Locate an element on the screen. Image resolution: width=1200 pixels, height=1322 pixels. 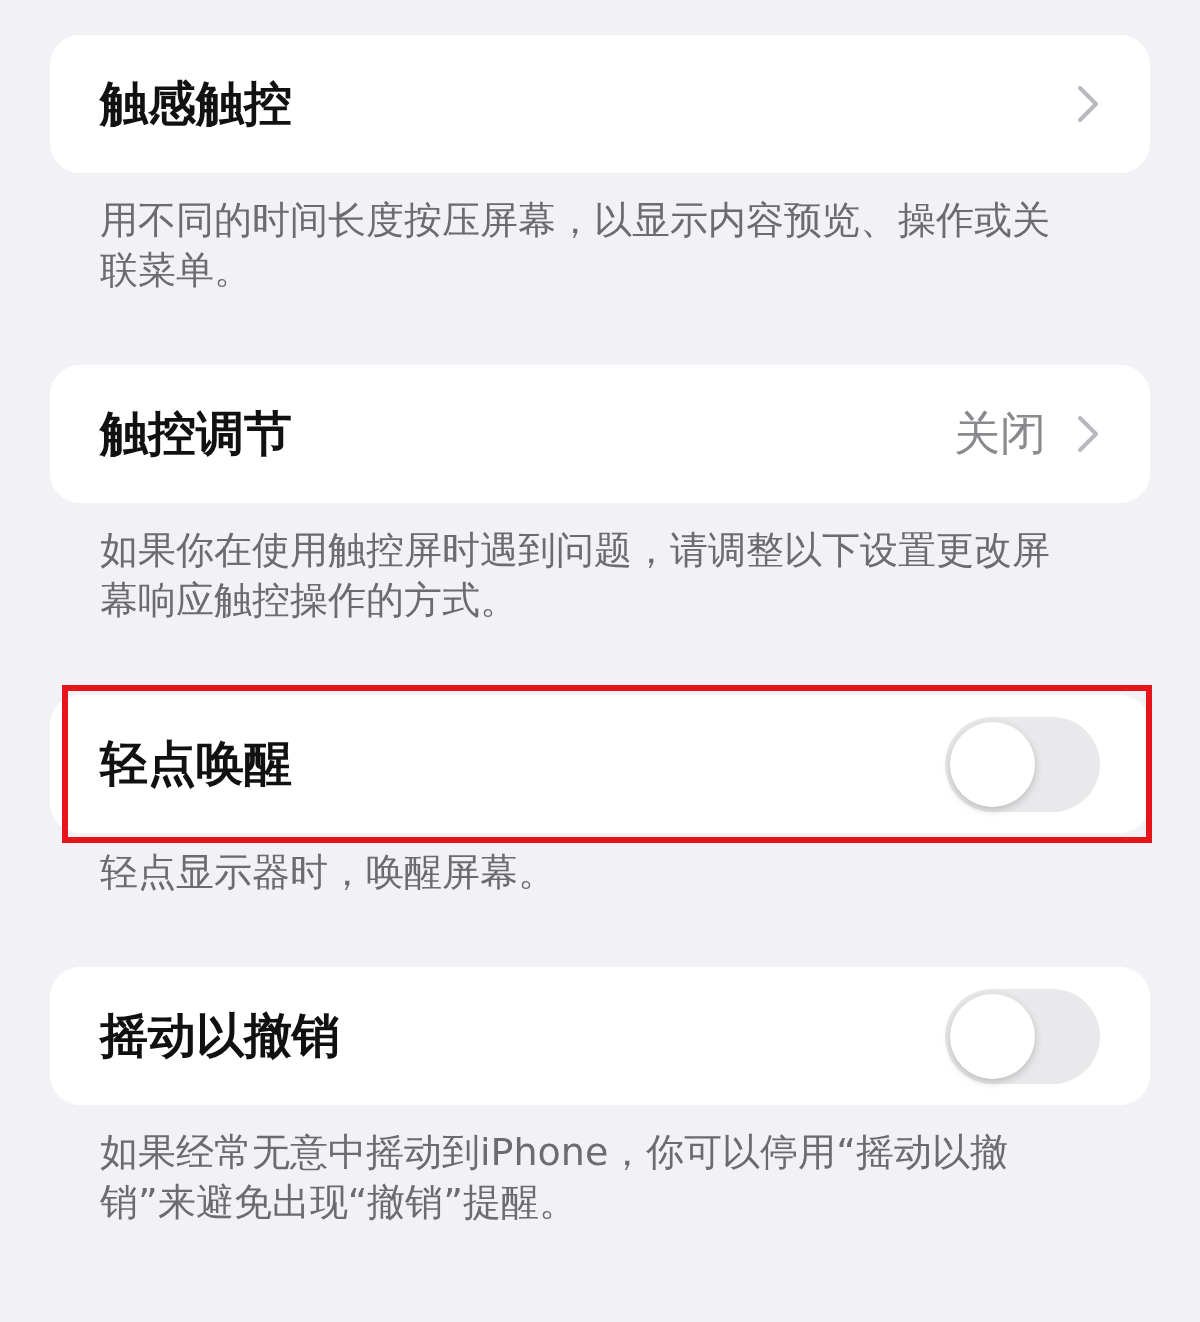
row-description: 轻点显示器时，唤醒屏幕。 is located at coordinates (328, 872).